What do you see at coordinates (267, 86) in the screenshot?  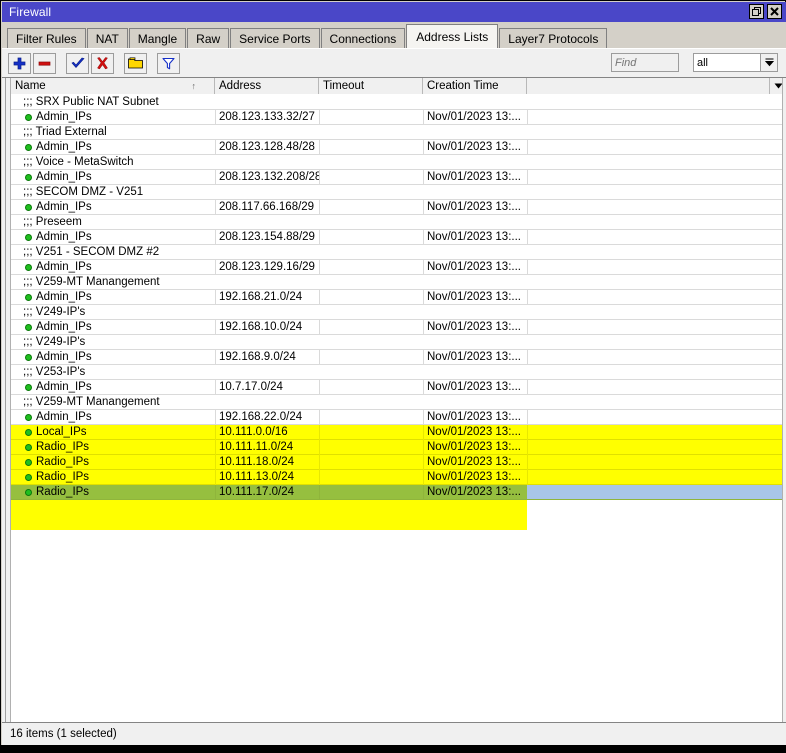 I see `column-header-address: Address` at bounding box center [267, 86].